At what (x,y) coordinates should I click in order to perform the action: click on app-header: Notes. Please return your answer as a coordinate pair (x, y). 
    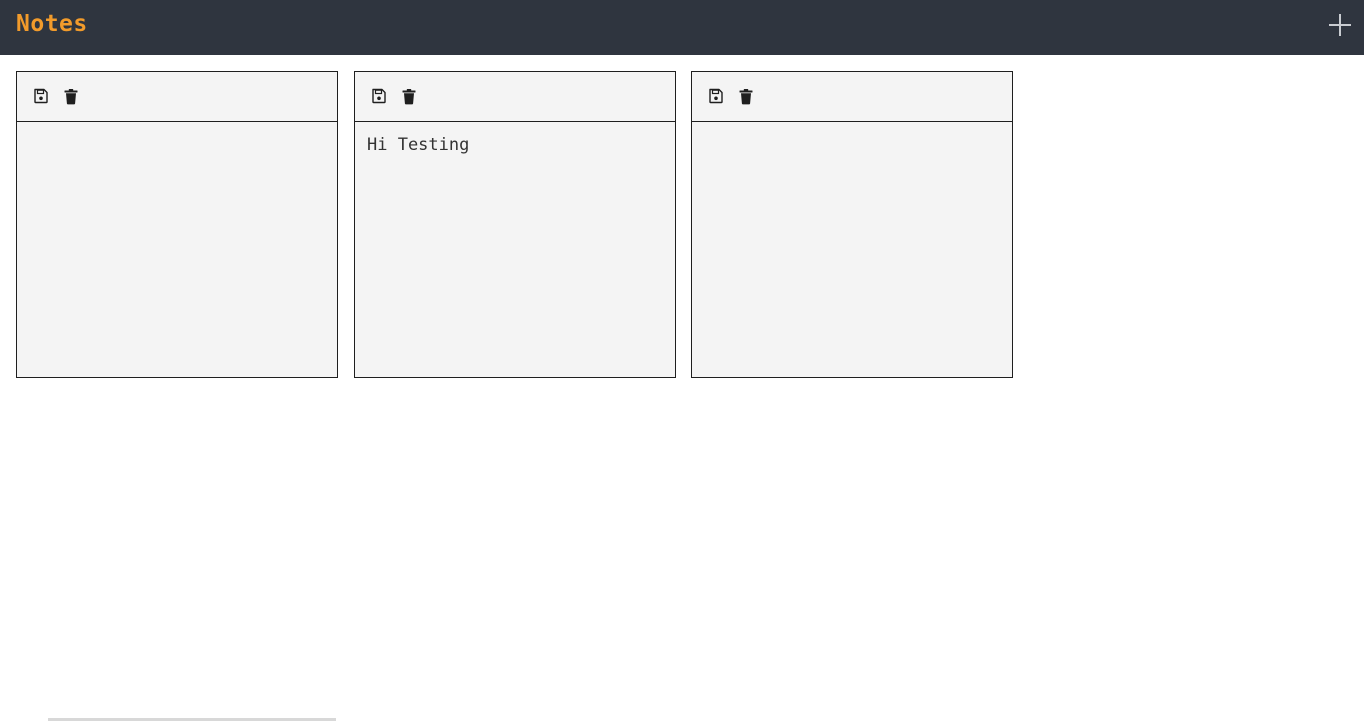
    Looking at the image, I should click on (682, 27).